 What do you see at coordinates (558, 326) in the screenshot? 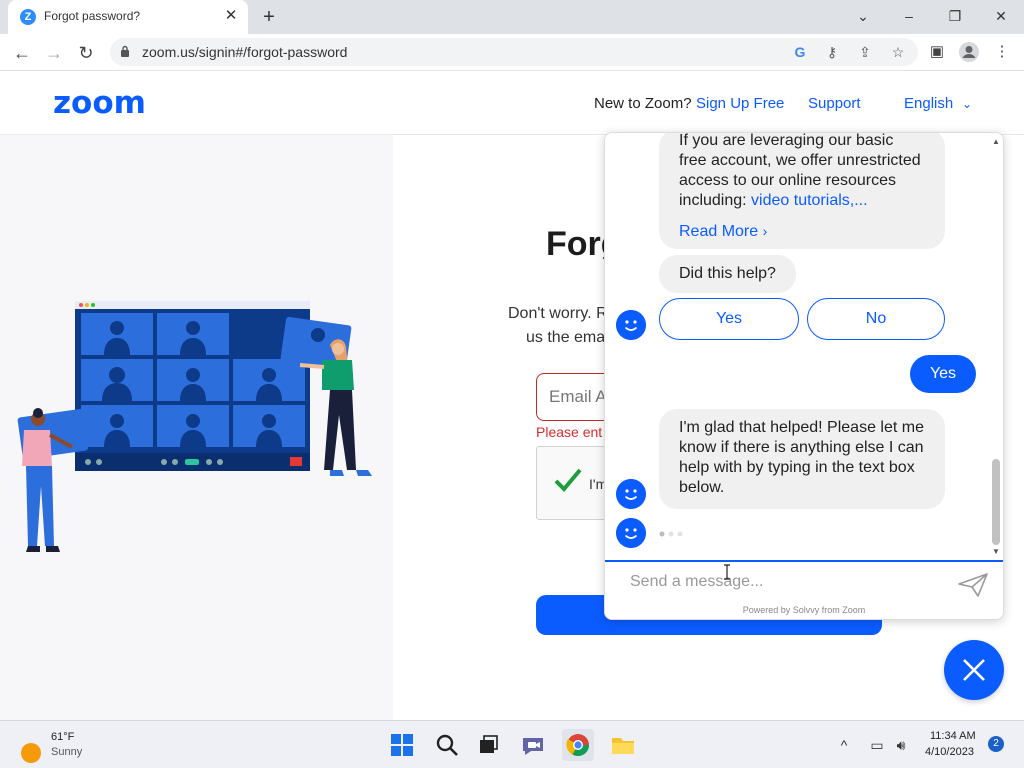
I see `page-subtitle: Don't worry. R us the ema` at bounding box center [558, 326].